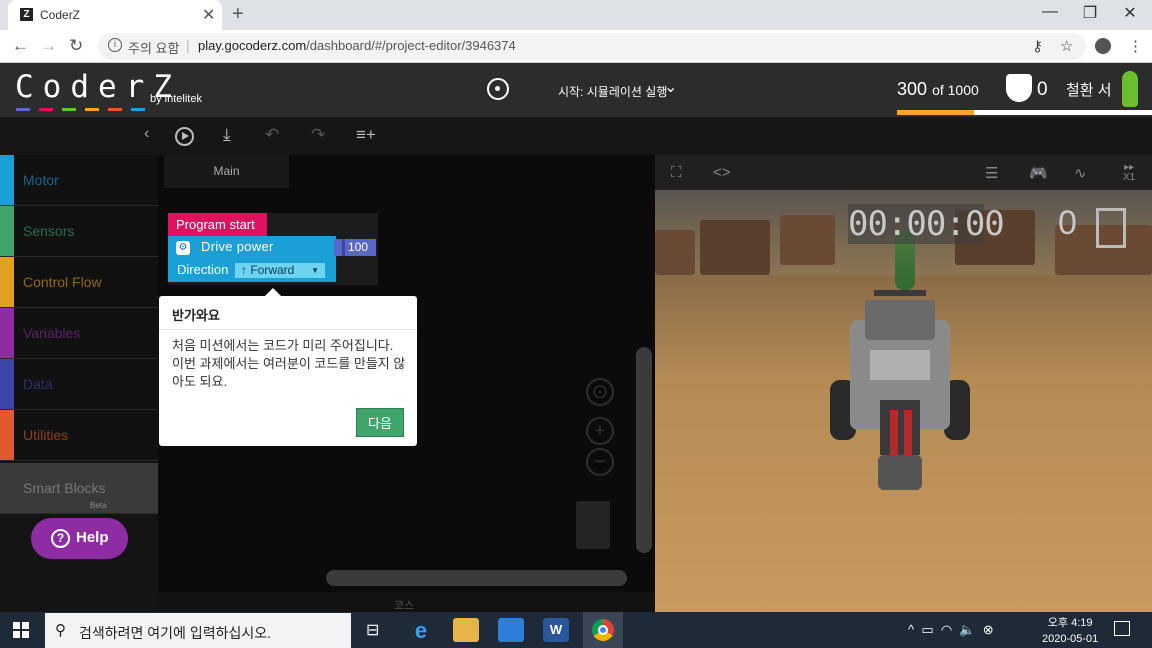 This screenshot has height=648, width=1152. What do you see at coordinates (252, 259) in the screenshot?
I see `drive-block: ⚙ Drive power Direction ↑ Forward ▼` at bounding box center [252, 259].